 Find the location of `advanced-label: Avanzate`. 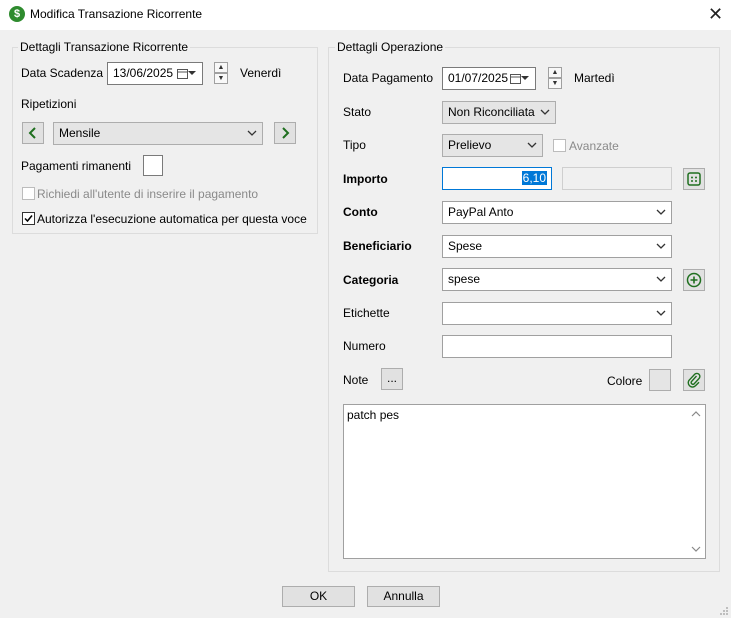

advanced-label: Avanzate is located at coordinates (594, 146).